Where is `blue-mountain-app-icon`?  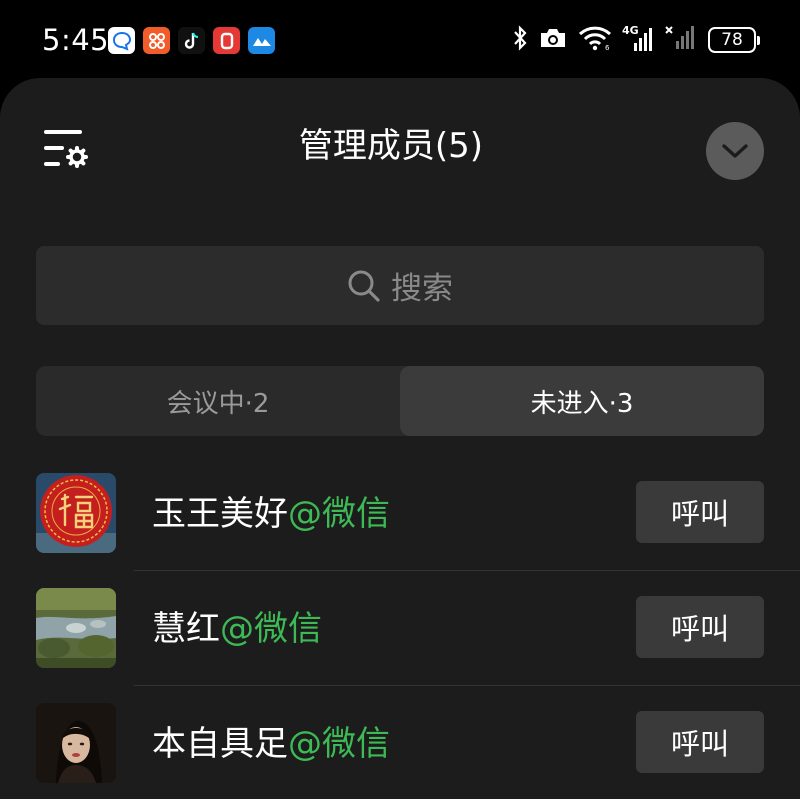 blue-mountain-app-icon is located at coordinates (261, 40).